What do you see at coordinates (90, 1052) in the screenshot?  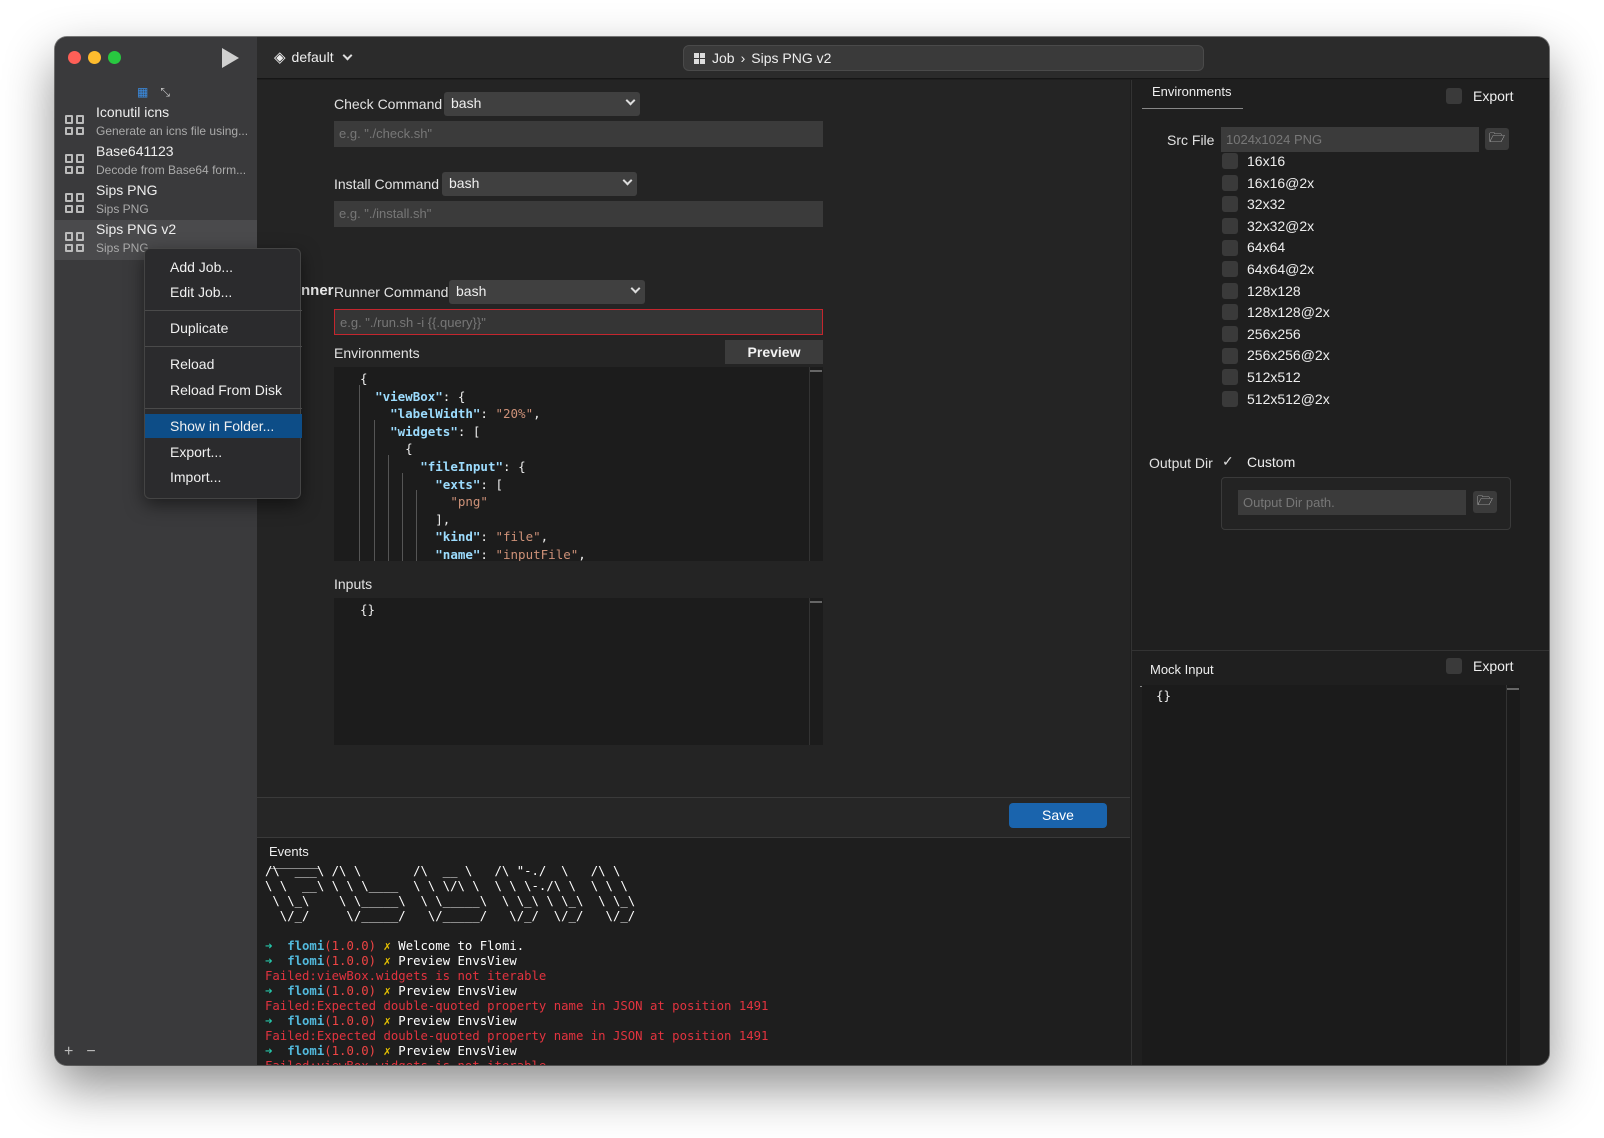 I see `remove-job-button: −` at bounding box center [90, 1052].